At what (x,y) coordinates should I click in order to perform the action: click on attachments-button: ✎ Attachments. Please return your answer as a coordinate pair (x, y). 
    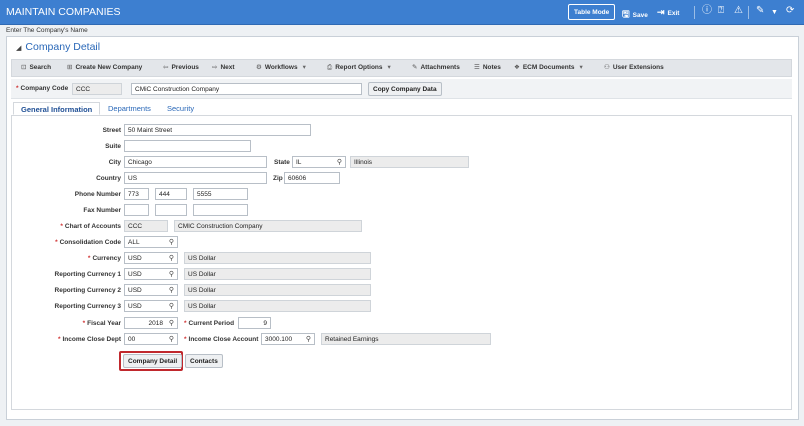
    Looking at the image, I should click on (436, 67).